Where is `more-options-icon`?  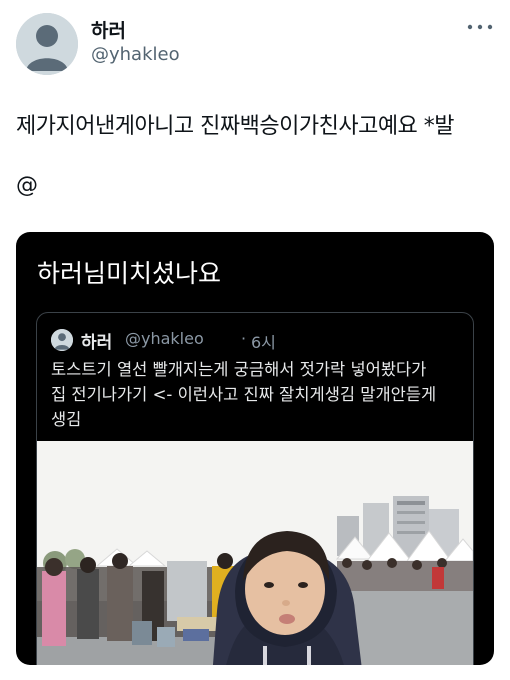 more-options-icon is located at coordinates (480, 27).